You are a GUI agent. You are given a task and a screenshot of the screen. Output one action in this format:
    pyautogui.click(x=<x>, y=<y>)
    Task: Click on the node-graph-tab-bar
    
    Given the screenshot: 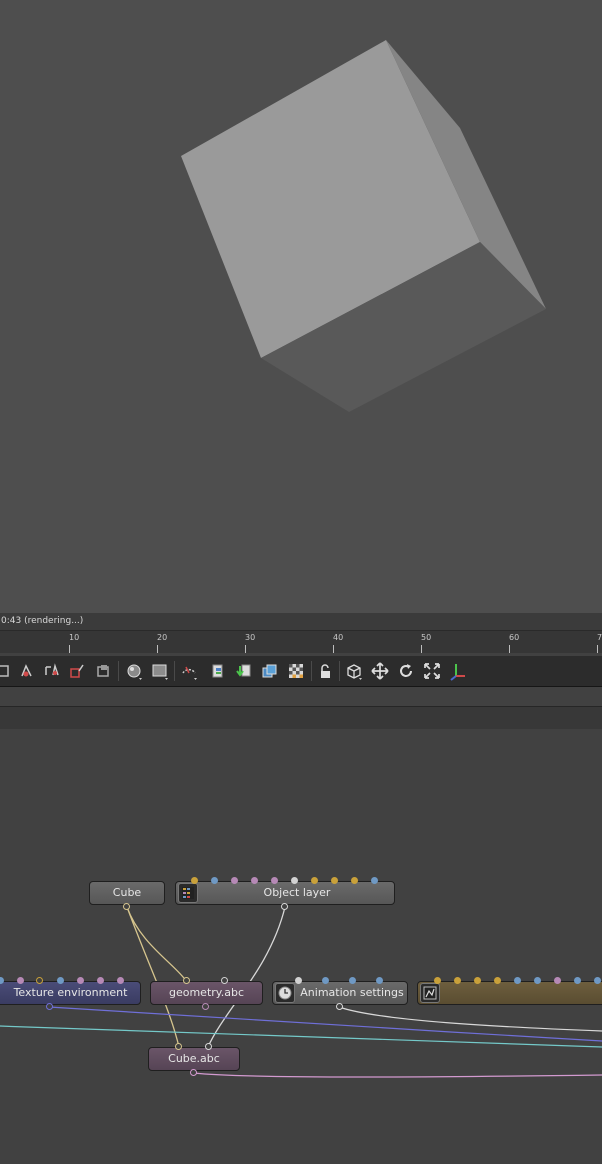 What is the action you would take?
    pyautogui.click(x=301, y=718)
    